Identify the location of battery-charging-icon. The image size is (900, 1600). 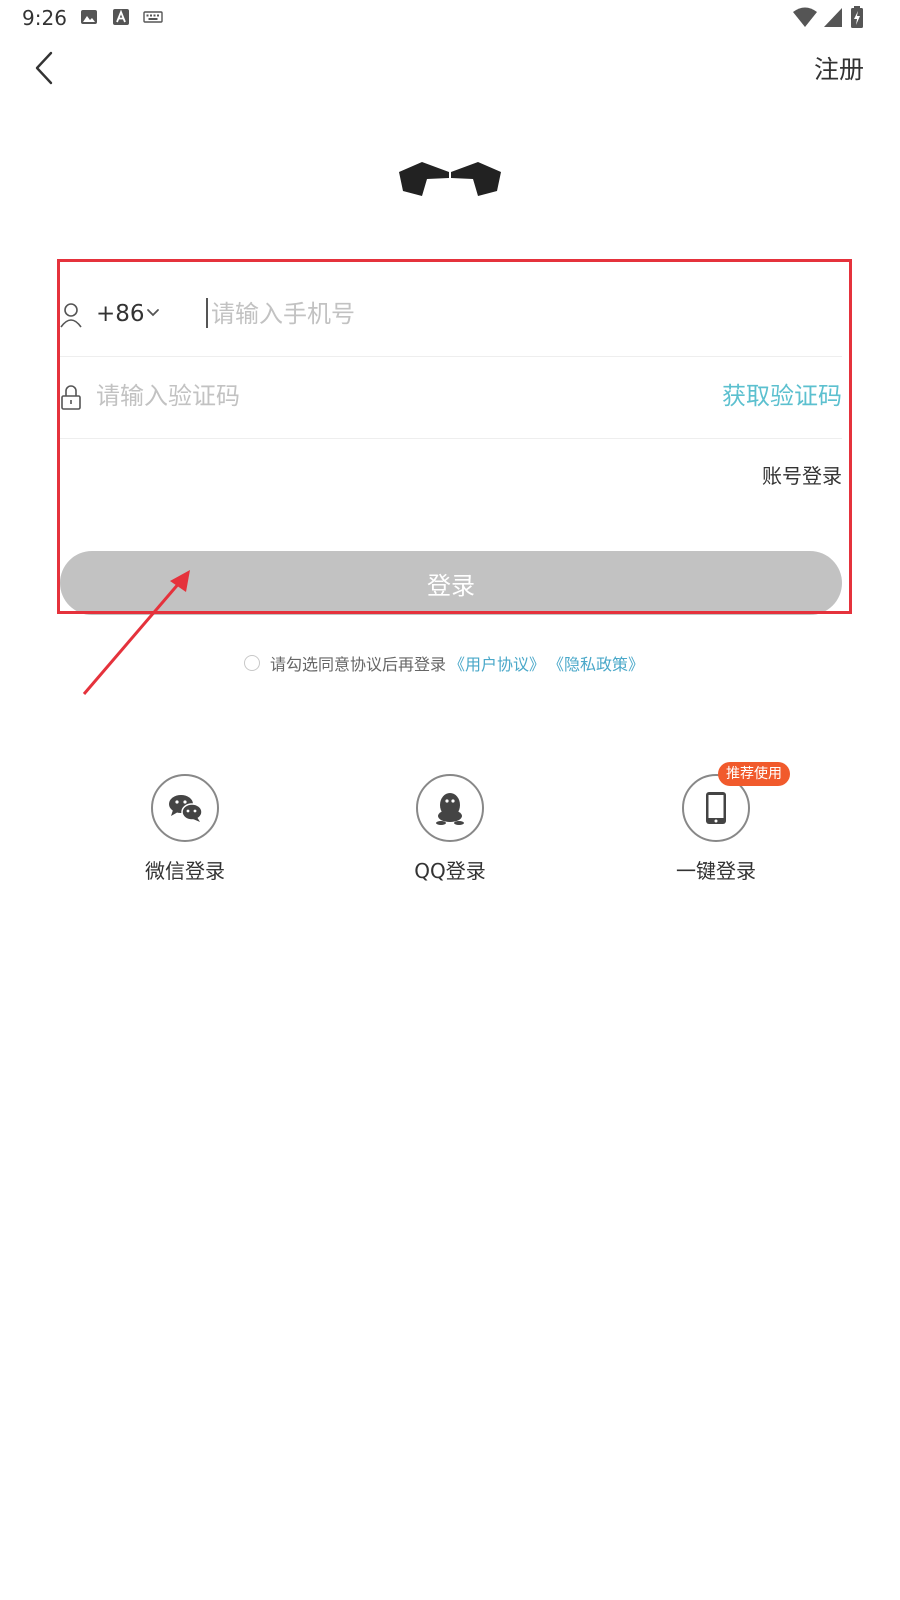
(857, 17).